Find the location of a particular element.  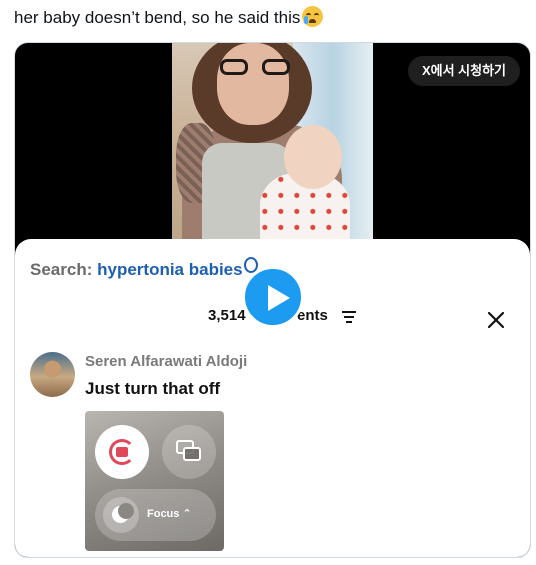

search-term: hypertonia babies is located at coordinates (170, 269).